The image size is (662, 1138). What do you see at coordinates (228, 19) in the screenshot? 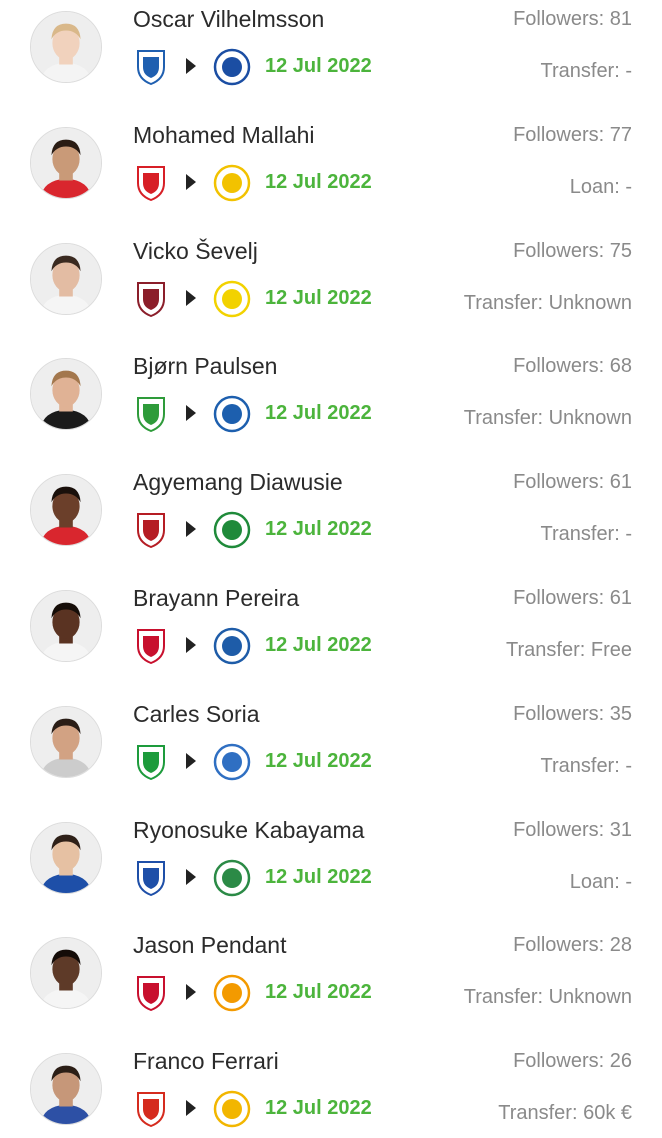
I see `player-name: Oscar Vilhelmsson` at bounding box center [228, 19].